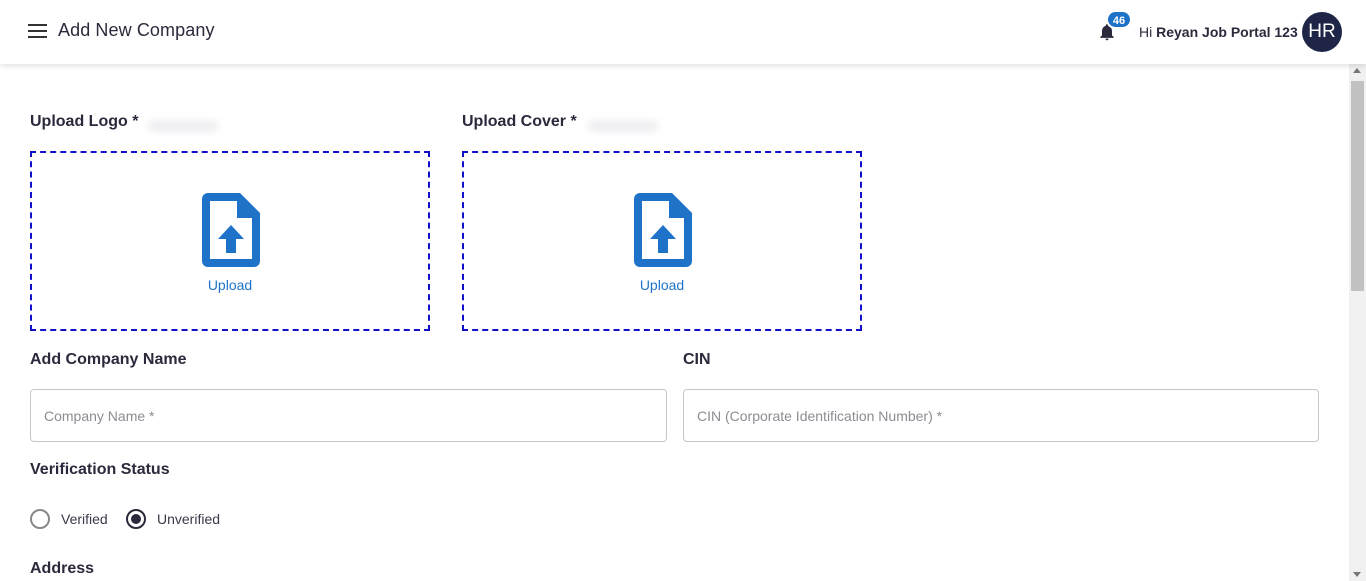 Image resolution: width=1366 pixels, height=581 pixels. What do you see at coordinates (1357, 574) in the screenshot?
I see `scroll-down-arrow-icon` at bounding box center [1357, 574].